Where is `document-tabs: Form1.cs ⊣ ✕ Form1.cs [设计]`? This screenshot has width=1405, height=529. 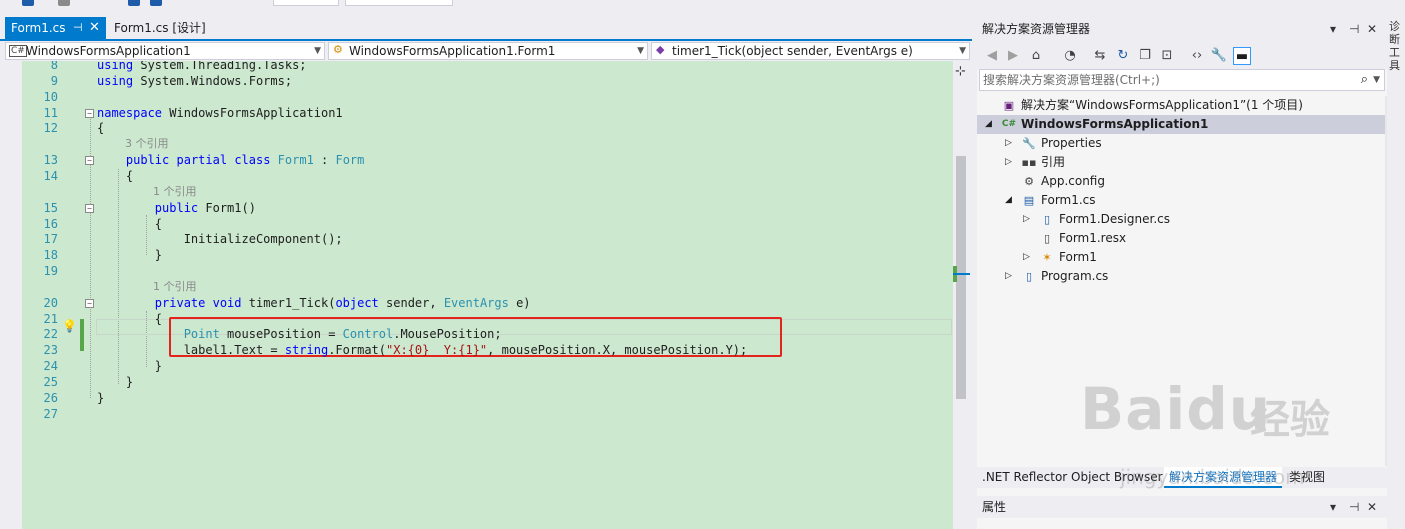 document-tabs: Form1.cs ⊣ ✕ Form1.cs [设计] is located at coordinates (486, 28).